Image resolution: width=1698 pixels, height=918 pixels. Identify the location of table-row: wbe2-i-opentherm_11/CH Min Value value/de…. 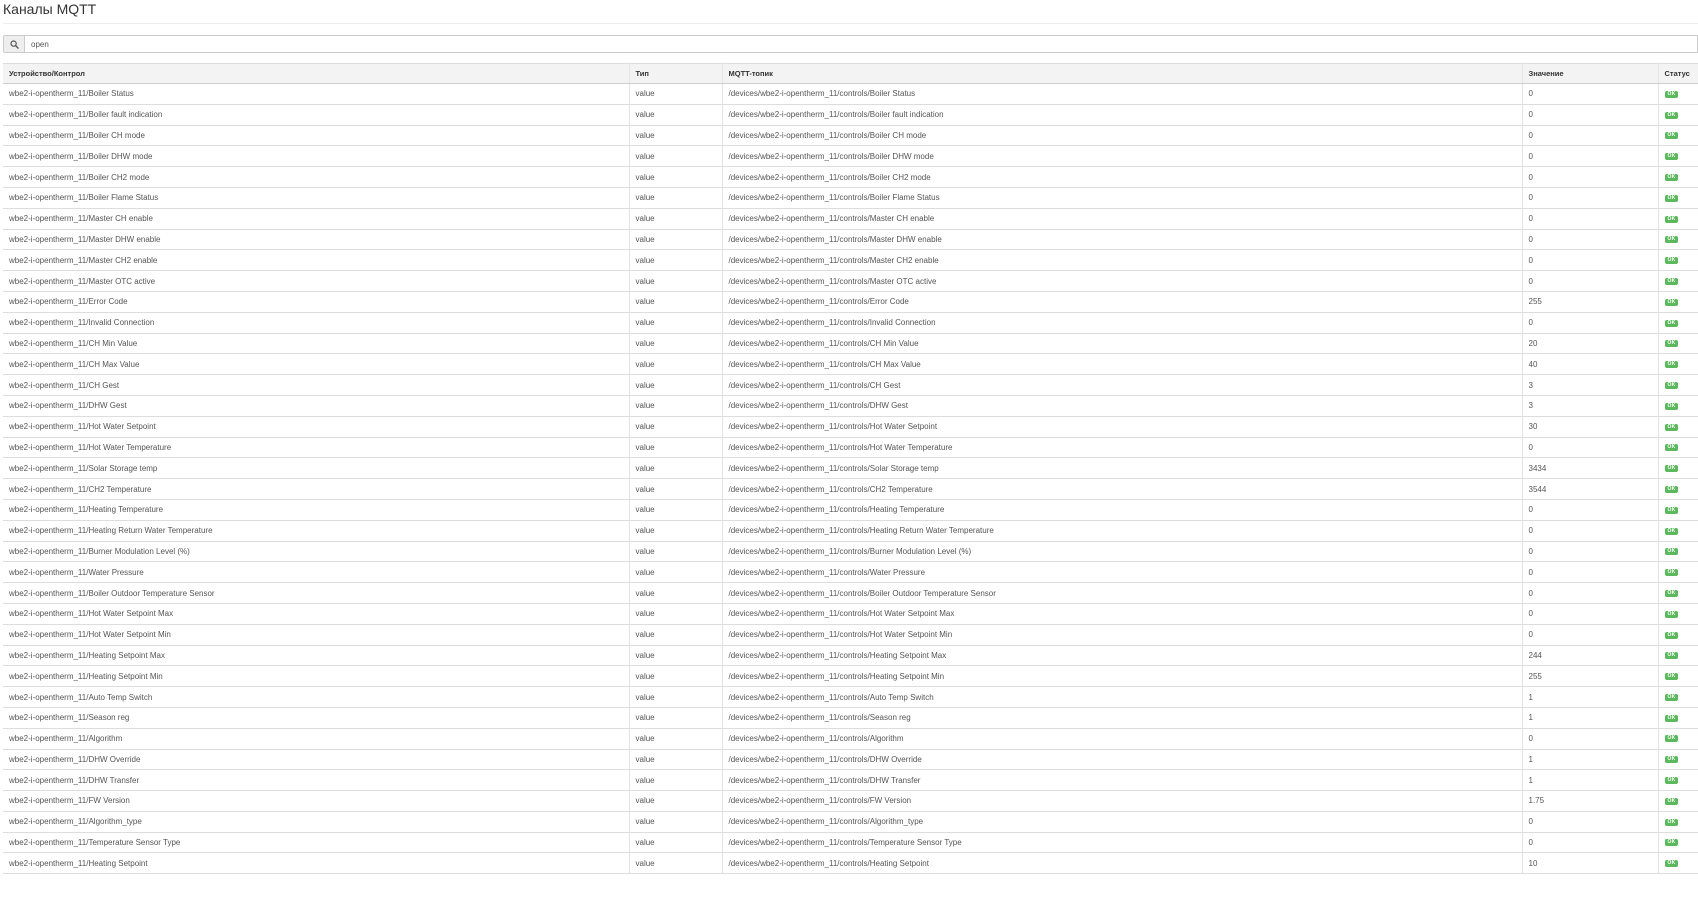
(850, 344).